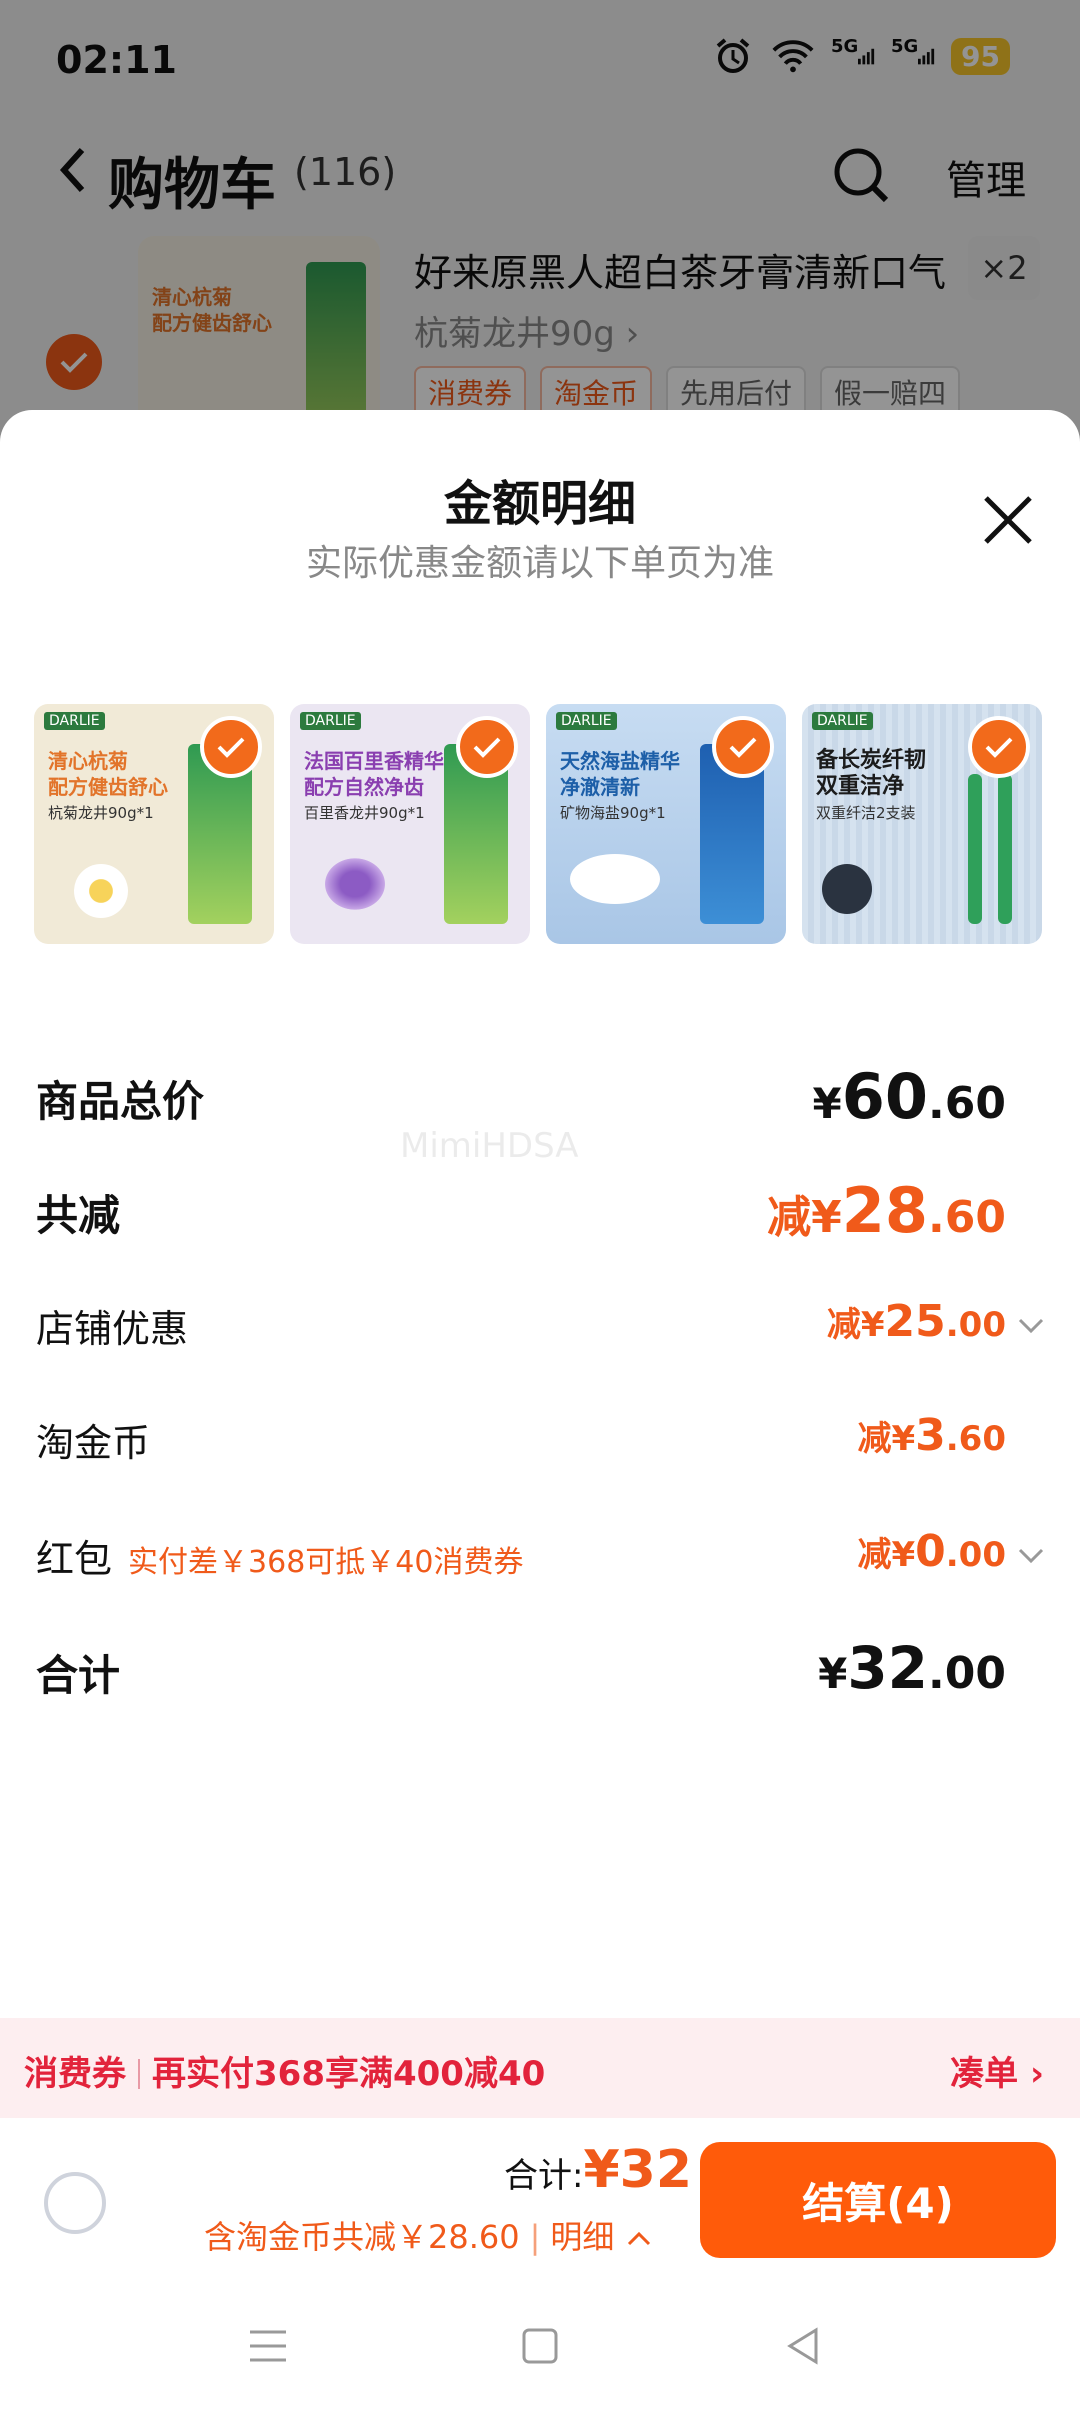 The width and height of the screenshot is (1080, 2412). Describe the element at coordinates (75, 2074) in the screenshot. I see `promo-tag: 消费券` at that location.